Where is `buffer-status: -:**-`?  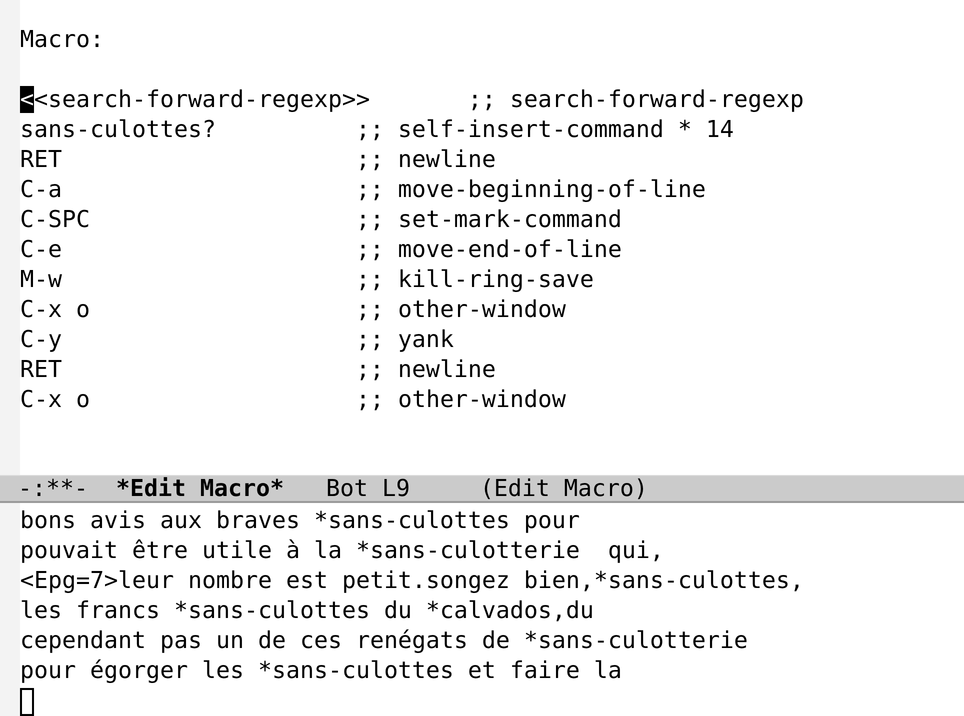
buffer-status: -:**- is located at coordinates (53, 488).